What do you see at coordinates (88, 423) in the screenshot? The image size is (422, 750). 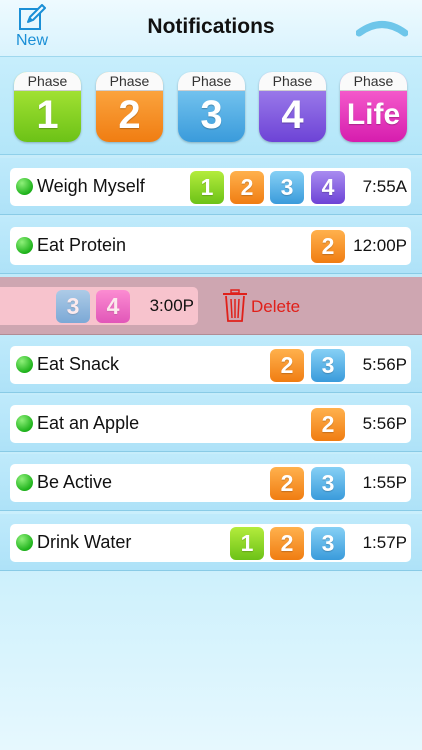 I see `notification-title: Eat an Apple` at bounding box center [88, 423].